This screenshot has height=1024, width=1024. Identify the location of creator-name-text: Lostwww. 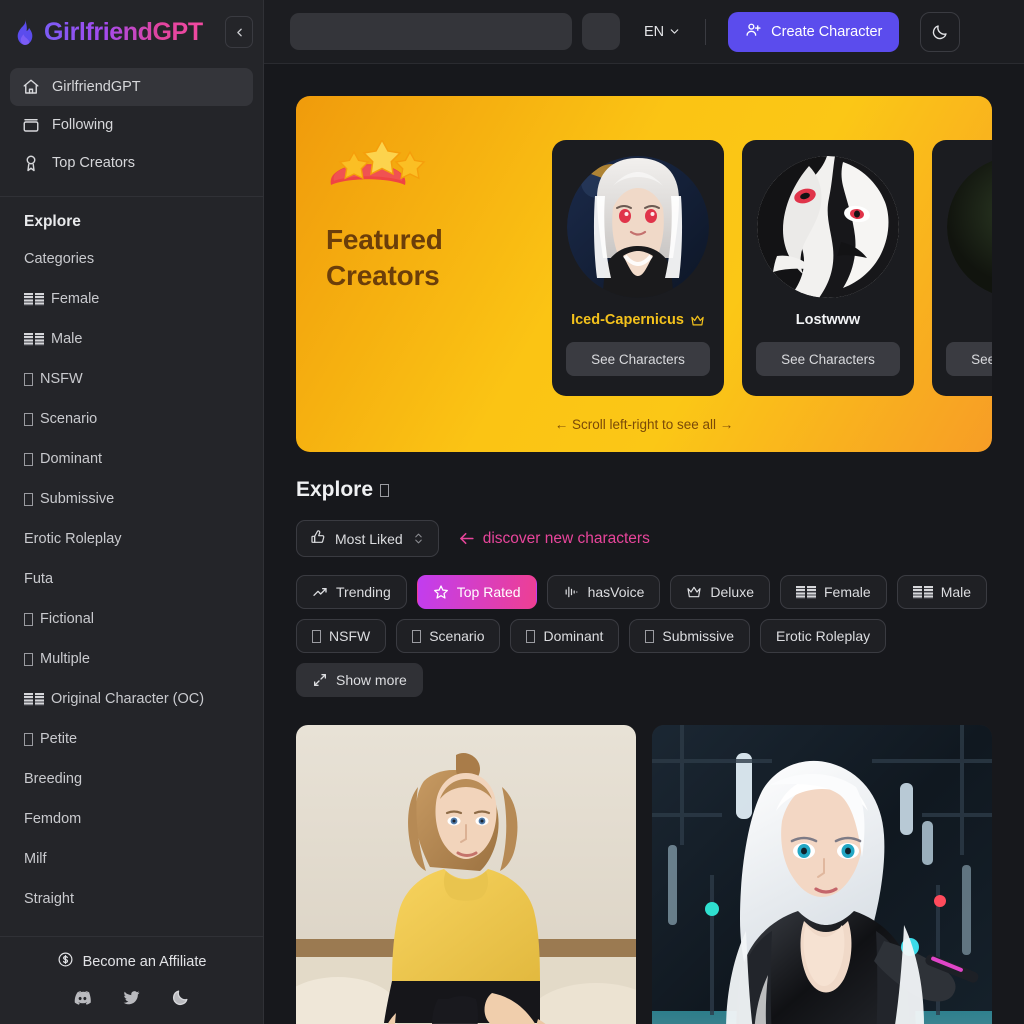
(828, 320).